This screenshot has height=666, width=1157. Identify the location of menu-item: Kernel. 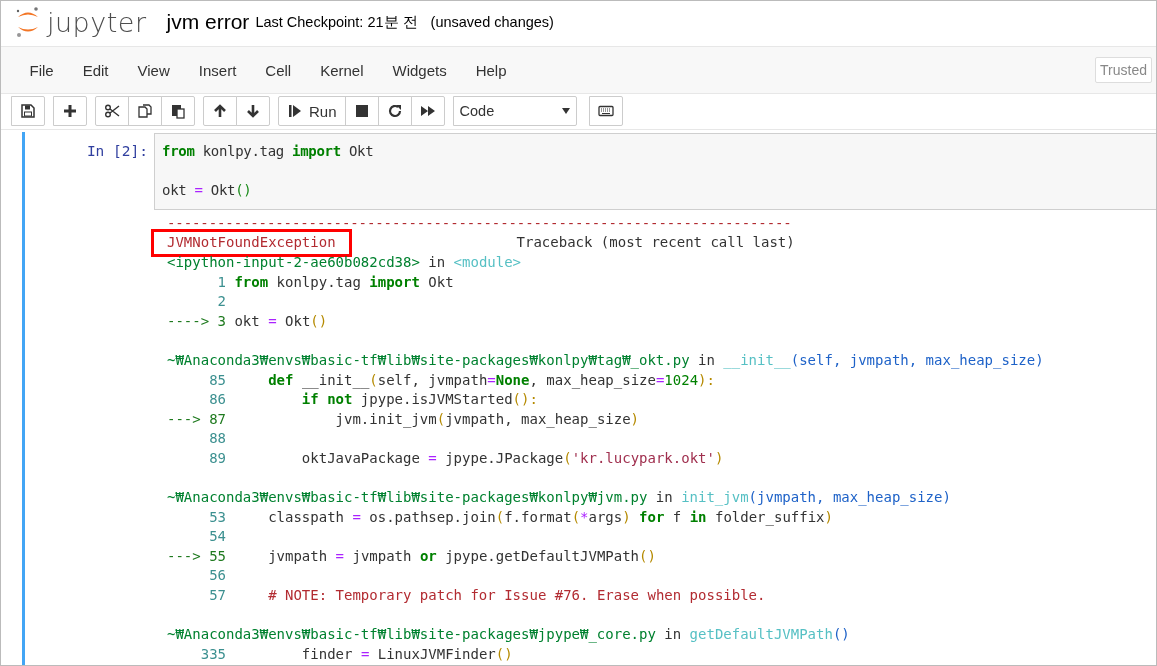
(341, 70).